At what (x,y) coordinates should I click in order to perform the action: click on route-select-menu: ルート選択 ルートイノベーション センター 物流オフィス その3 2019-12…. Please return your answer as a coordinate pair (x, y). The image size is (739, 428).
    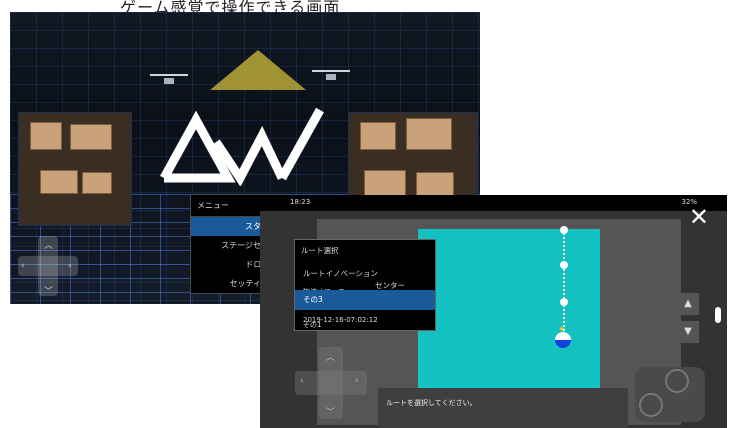
    Looking at the image, I should click on (365, 285).